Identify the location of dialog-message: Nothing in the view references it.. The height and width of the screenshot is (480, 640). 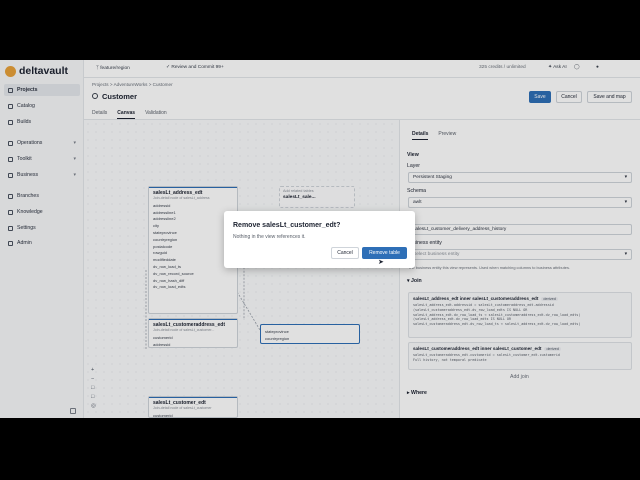
(269, 237).